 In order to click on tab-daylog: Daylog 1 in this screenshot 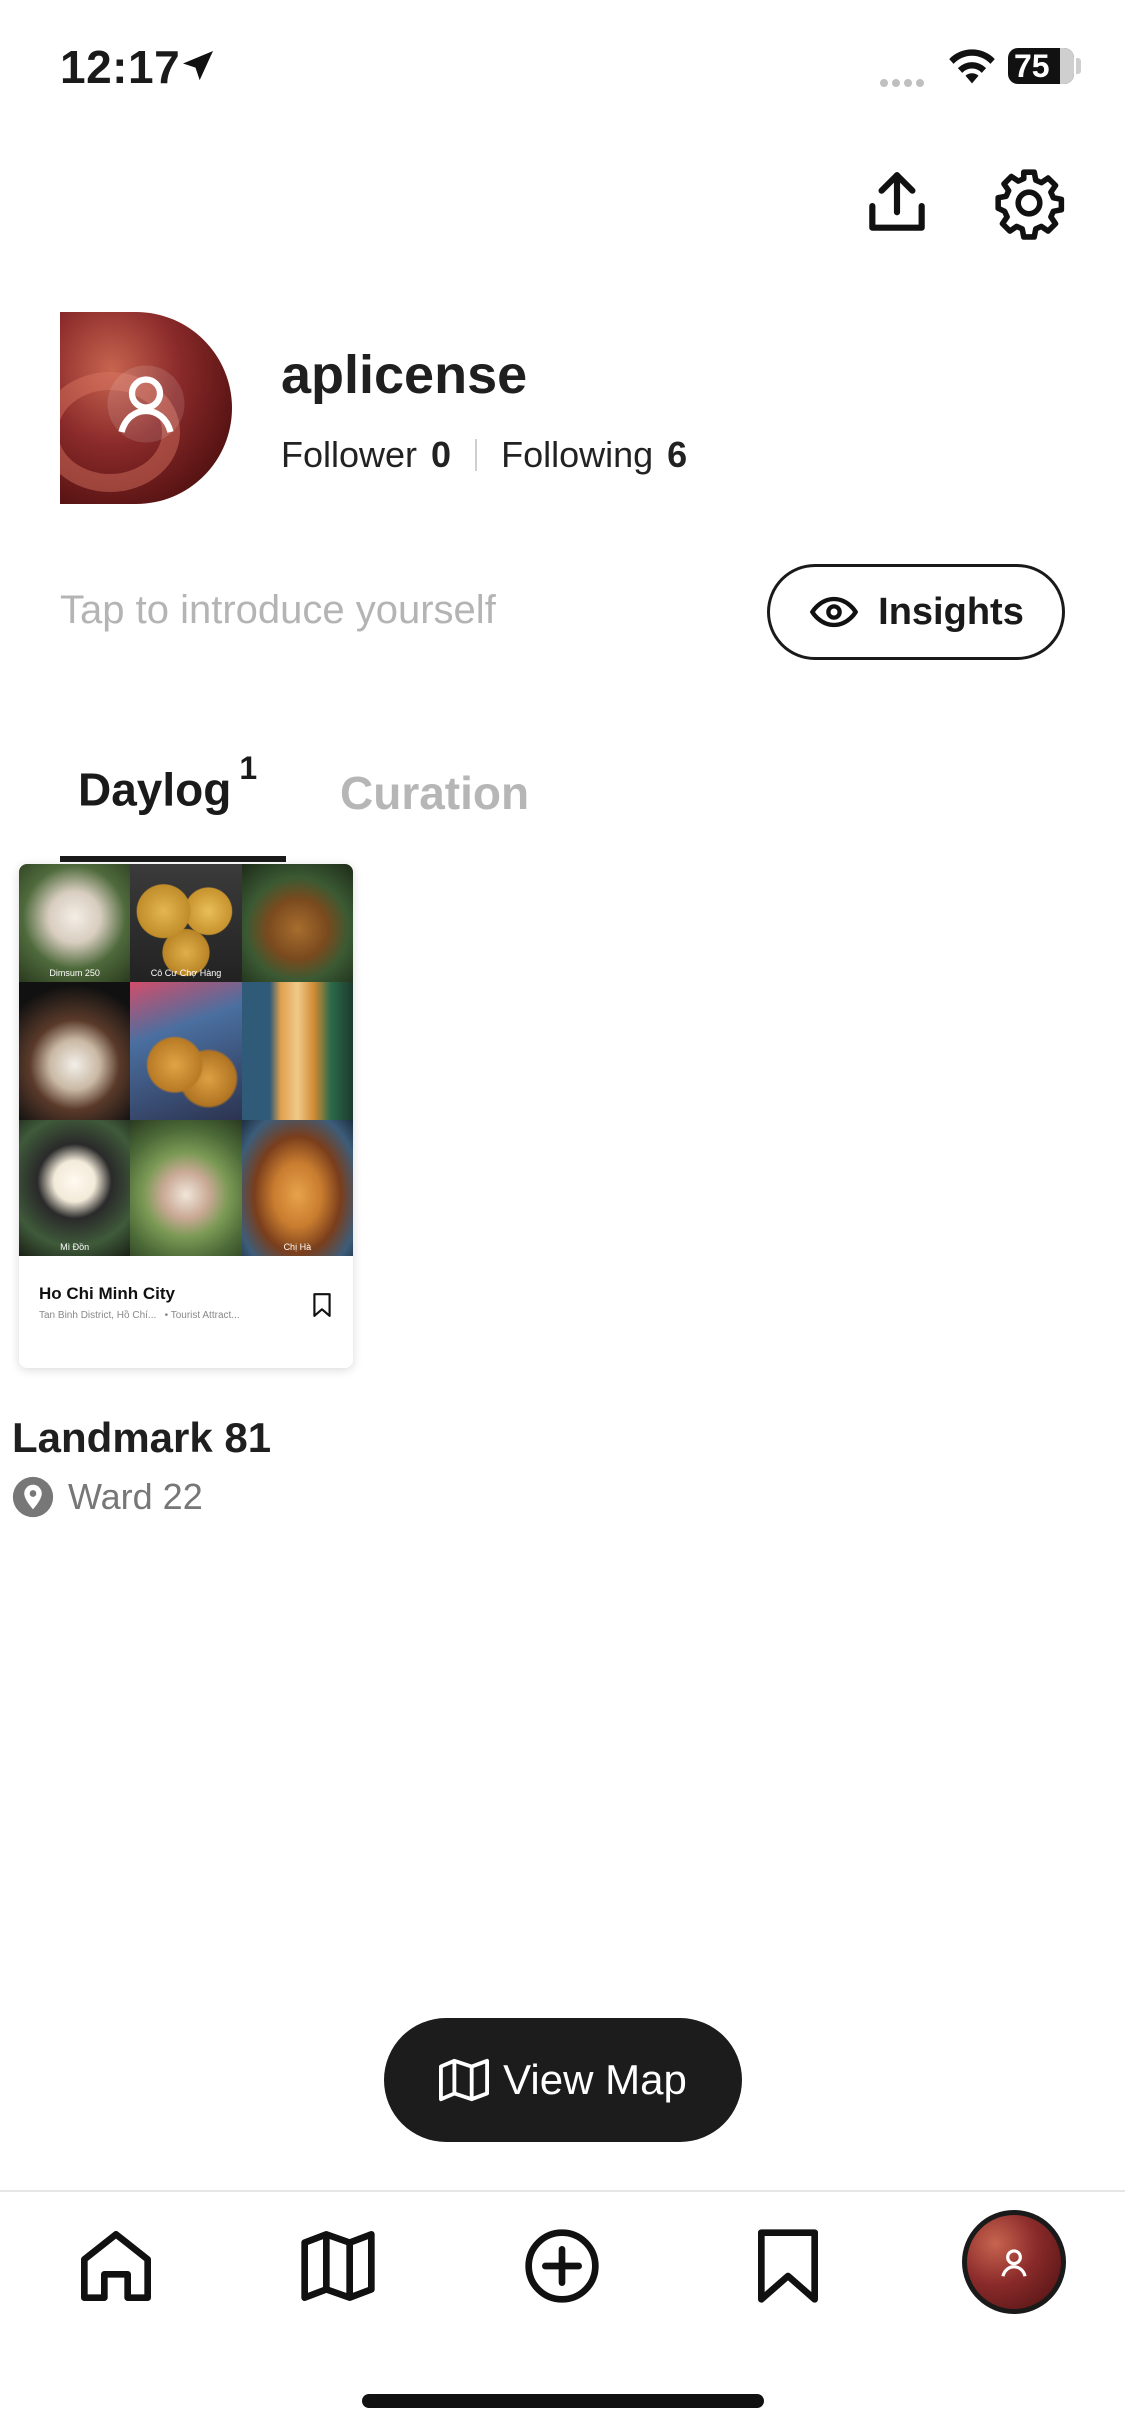, I will do `click(167, 783)`.